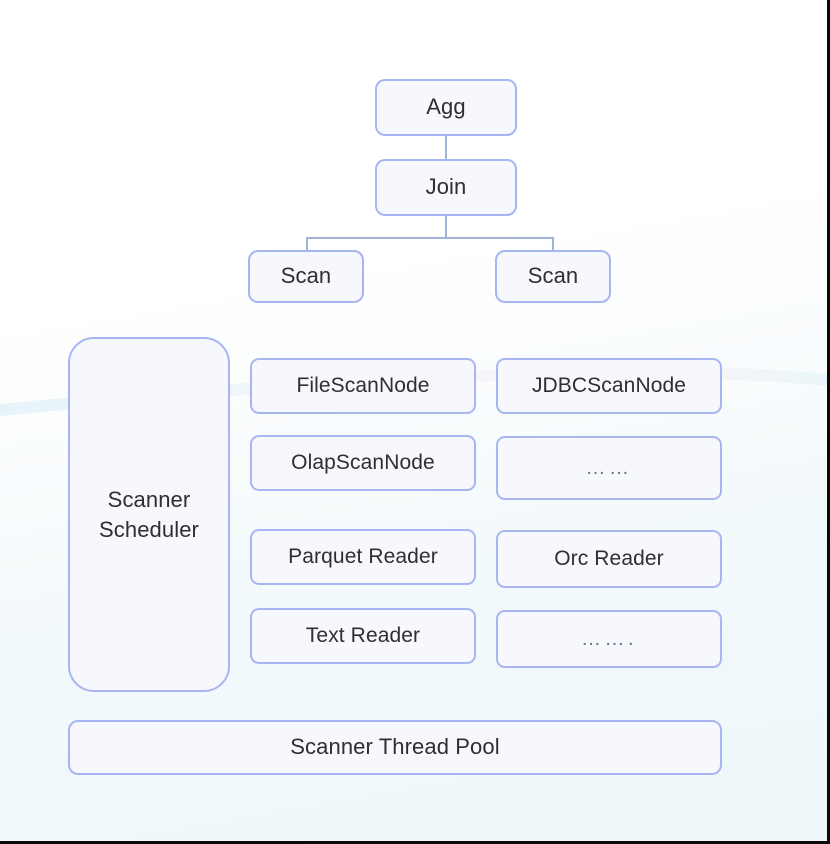 This screenshot has height=844, width=830. I want to click on connector-scan-bus, so click(430, 238).